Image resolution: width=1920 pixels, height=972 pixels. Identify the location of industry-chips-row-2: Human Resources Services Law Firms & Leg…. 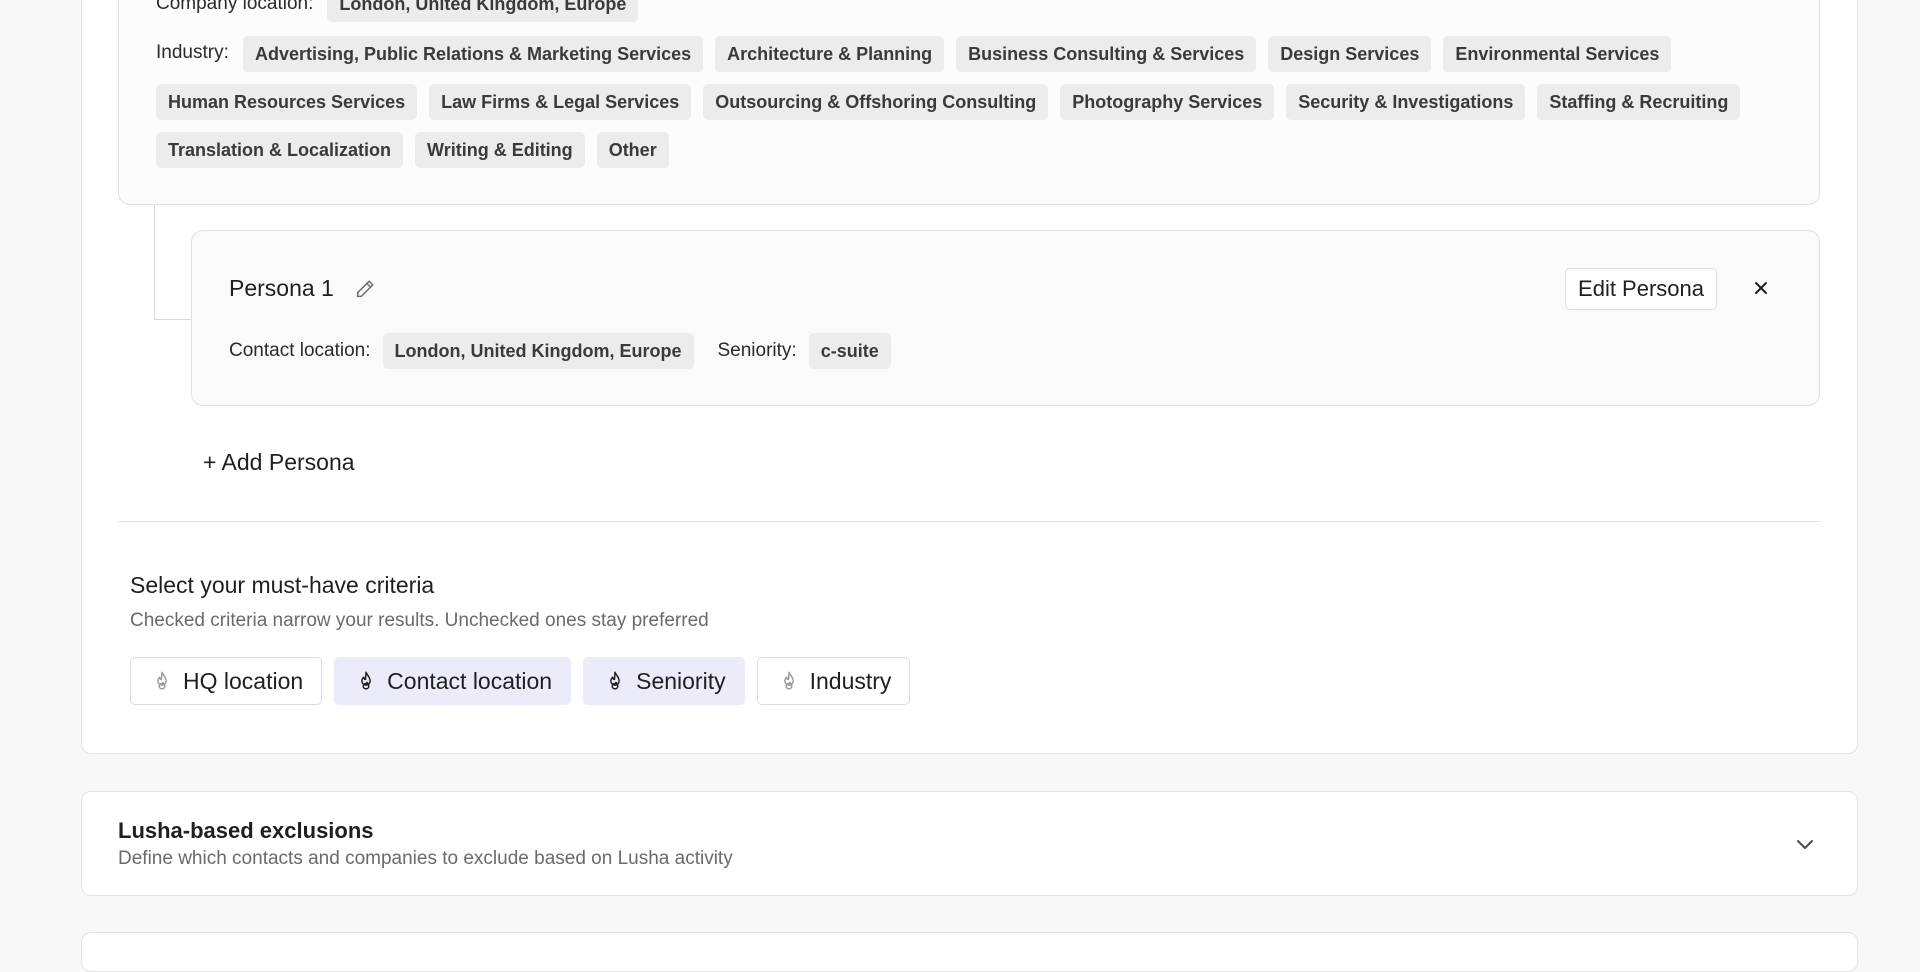
(948, 102).